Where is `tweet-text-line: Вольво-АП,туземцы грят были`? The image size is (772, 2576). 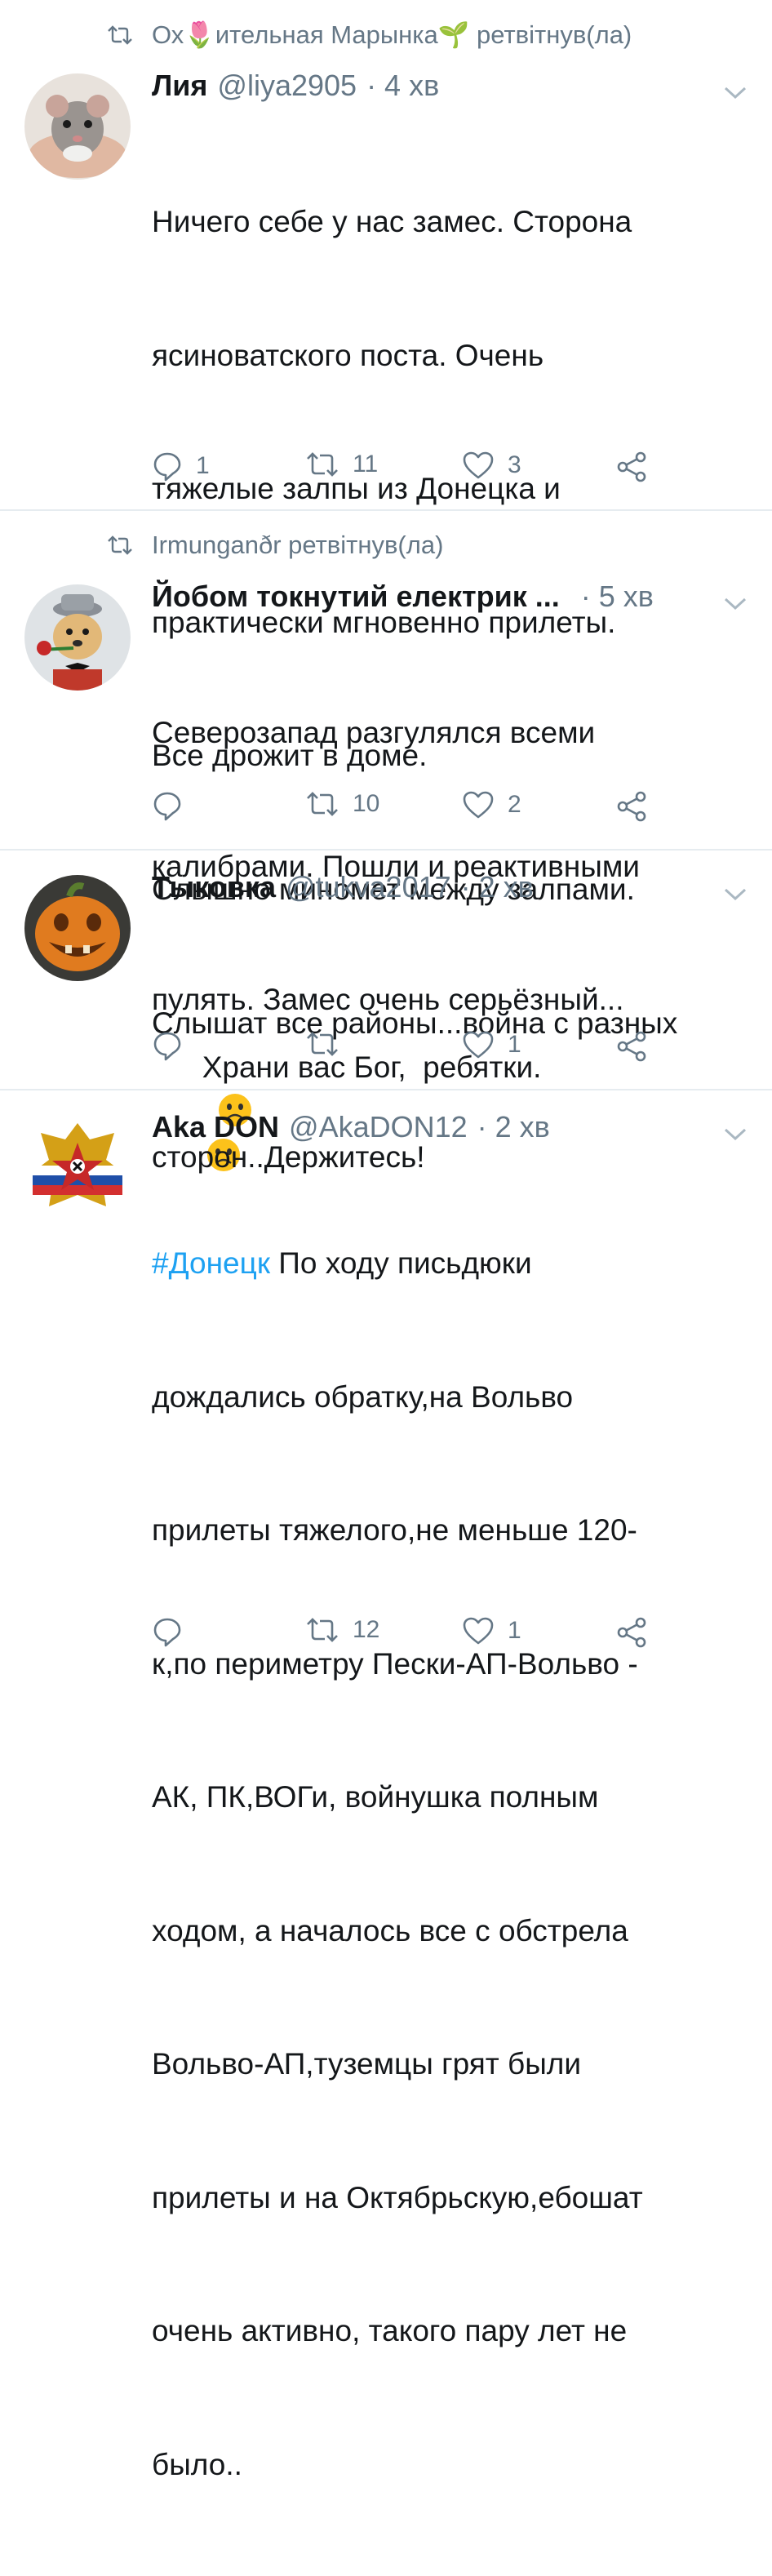
tweet-text-line: Вольво-АП,туземцы грят были is located at coordinates (367, 2064).